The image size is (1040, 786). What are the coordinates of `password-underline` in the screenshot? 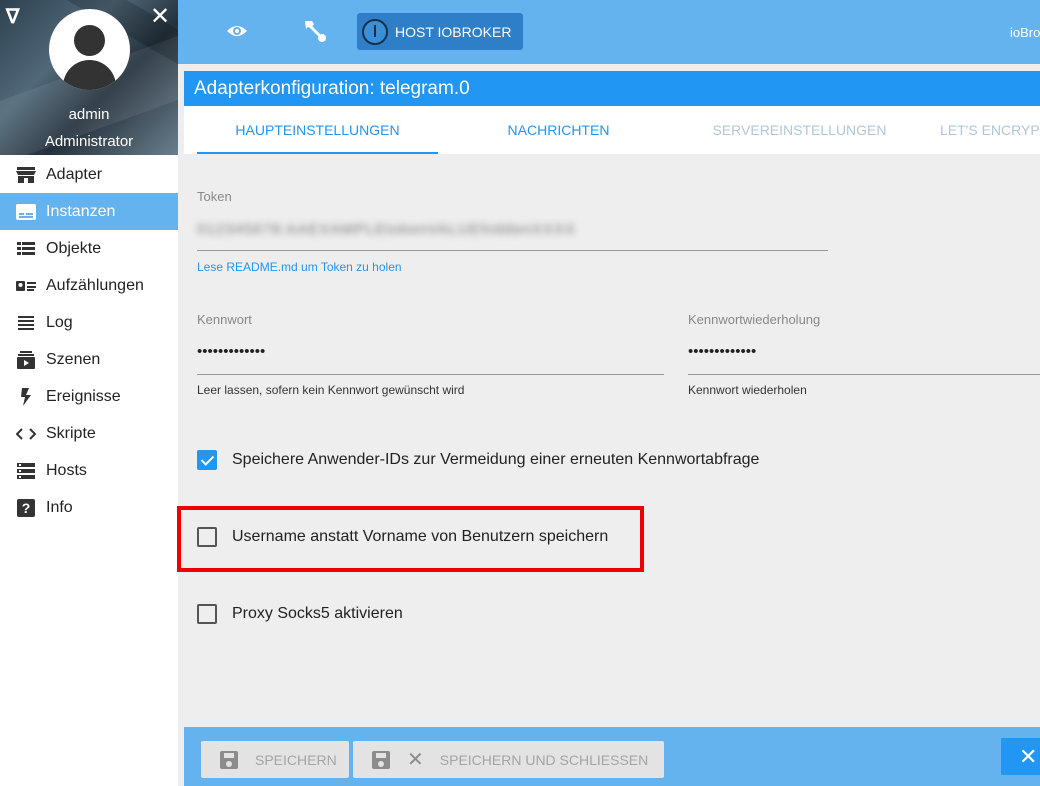 It's located at (430, 374).